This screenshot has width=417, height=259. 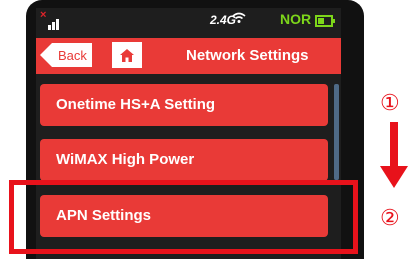 What do you see at coordinates (125, 159) in the screenshot?
I see `menu-item-label: WiMAX High Power` at bounding box center [125, 159].